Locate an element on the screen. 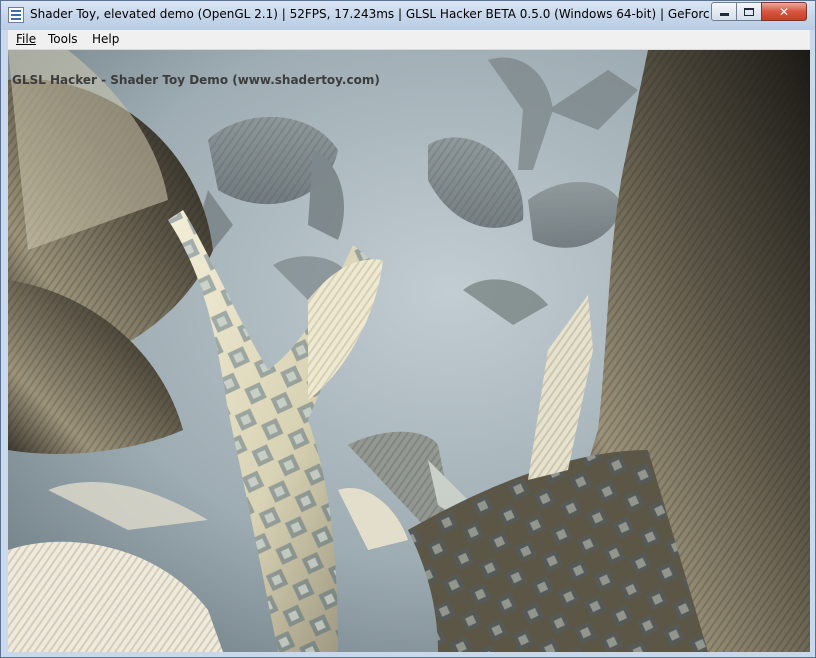 Image resolution: width=816 pixels, height=658 pixels. menu-file: File is located at coordinates (26, 40).